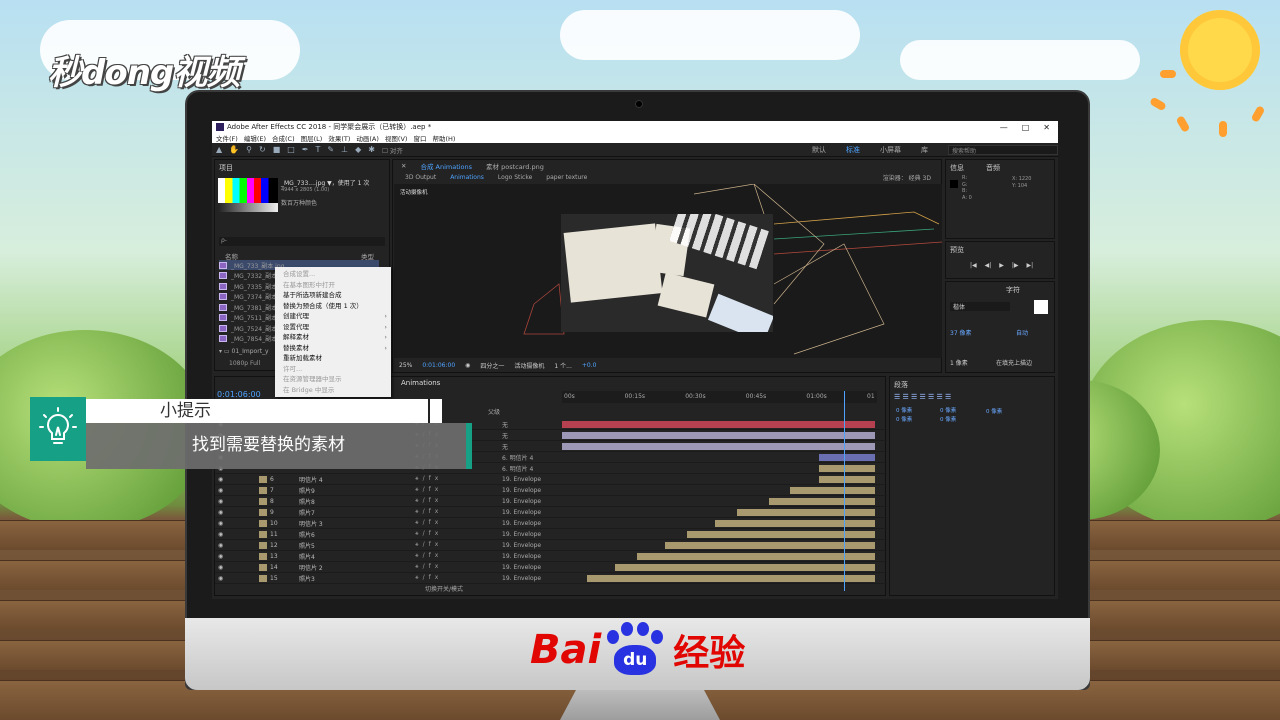  What do you see at coordinates (515, 177) in the screenshot?
I see `subtab-logo-sticker: Logo Sticke` at bounding box center [515, 177].